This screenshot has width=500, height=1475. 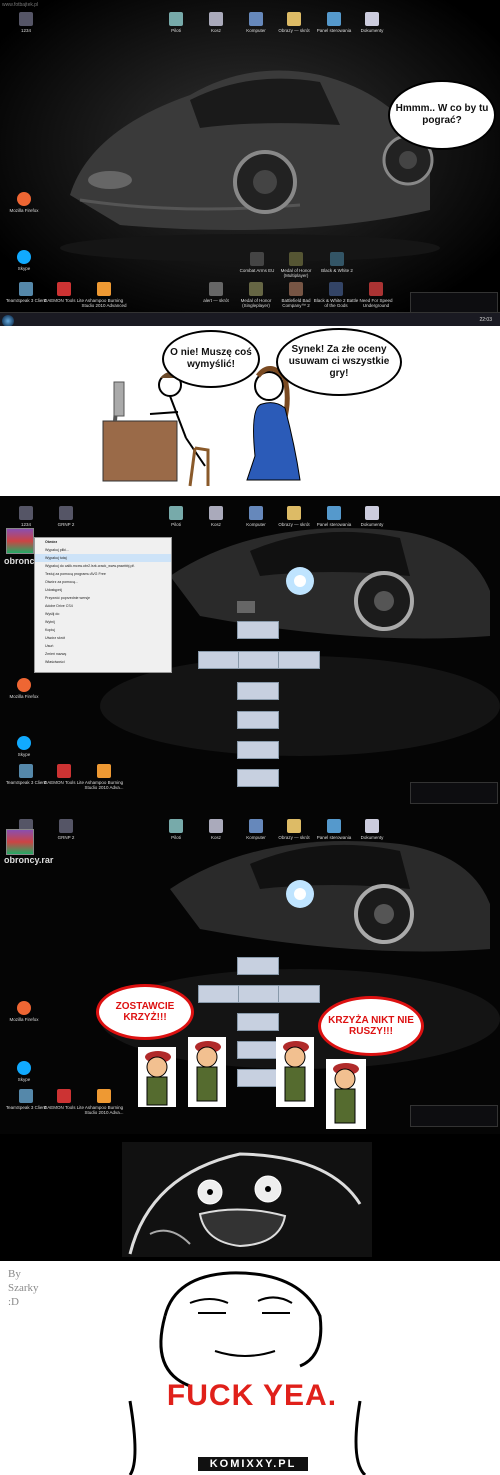 I want to click on icon-label: alert — skrót, so click(x=216, y=300).